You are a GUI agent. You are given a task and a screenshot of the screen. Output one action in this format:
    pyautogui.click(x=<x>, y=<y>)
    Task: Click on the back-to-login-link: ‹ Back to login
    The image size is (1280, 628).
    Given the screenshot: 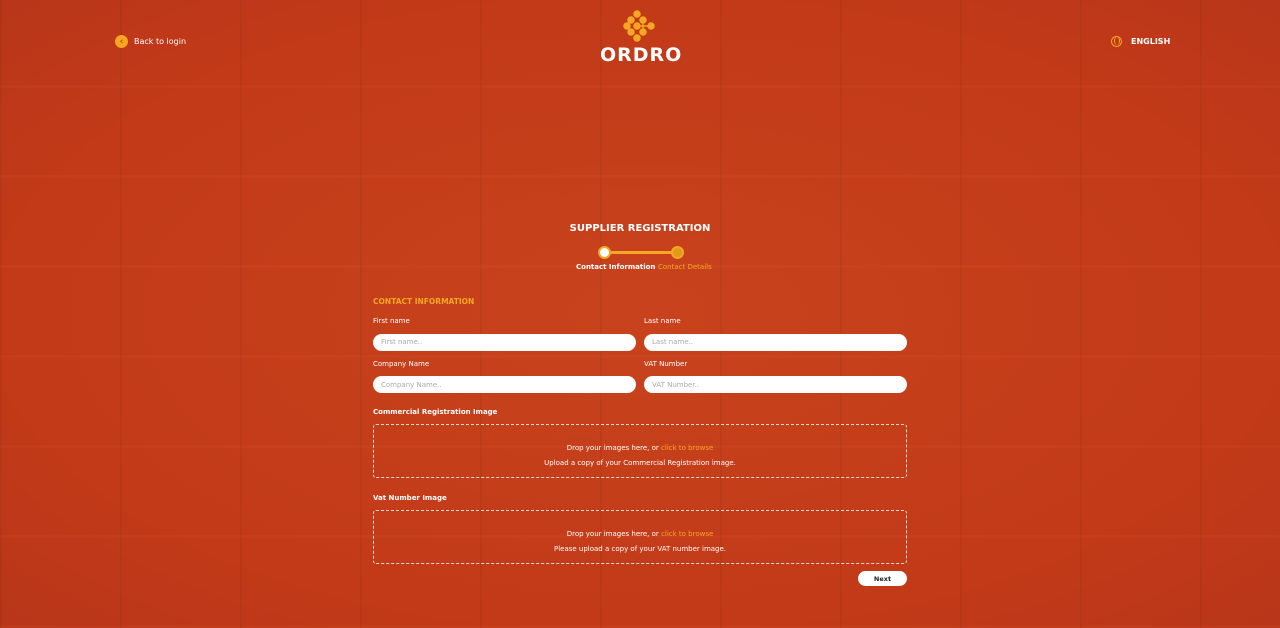 What is the action you would take?
    pyautogui.click(x=150, y=41)
    